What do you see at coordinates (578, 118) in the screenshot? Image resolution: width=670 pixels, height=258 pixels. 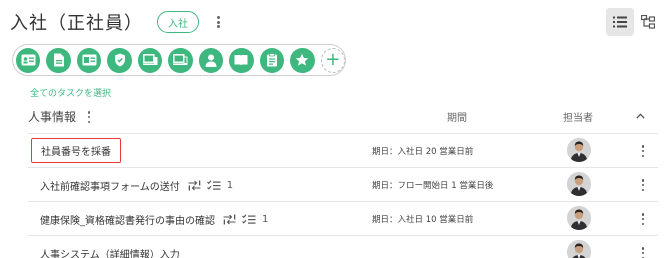 I see `column-header-owner: 担当者` at bounding box center [578, 118].